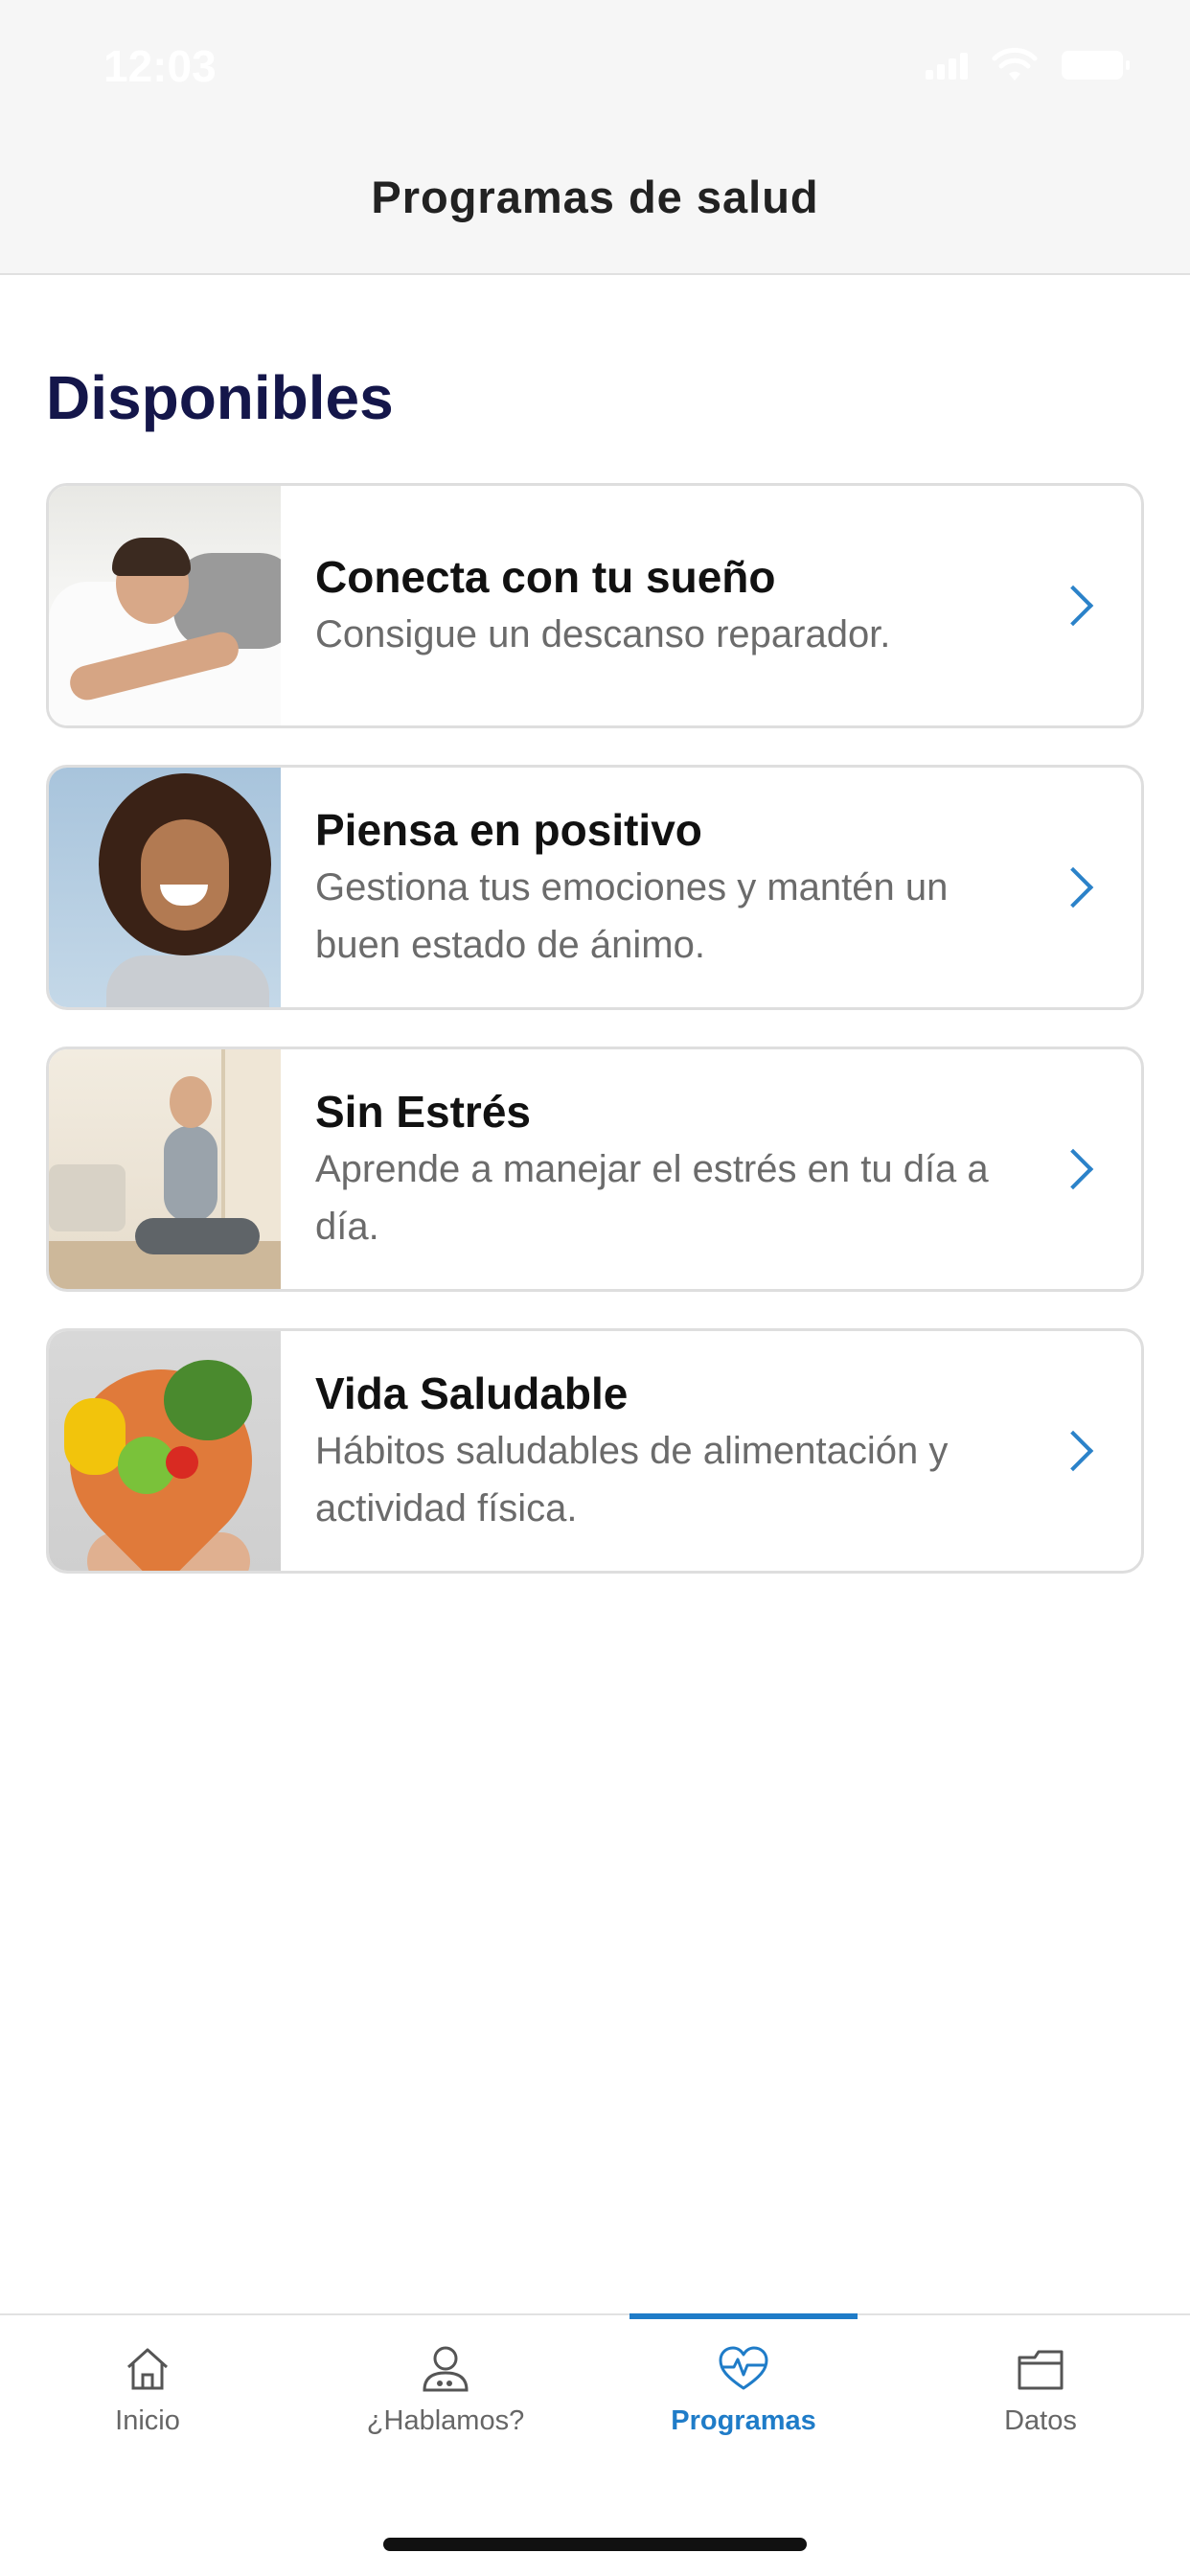 This screenshot has height=2576, width=1190. I want to click on tab-datos: Datos, so click(1040, 2390).